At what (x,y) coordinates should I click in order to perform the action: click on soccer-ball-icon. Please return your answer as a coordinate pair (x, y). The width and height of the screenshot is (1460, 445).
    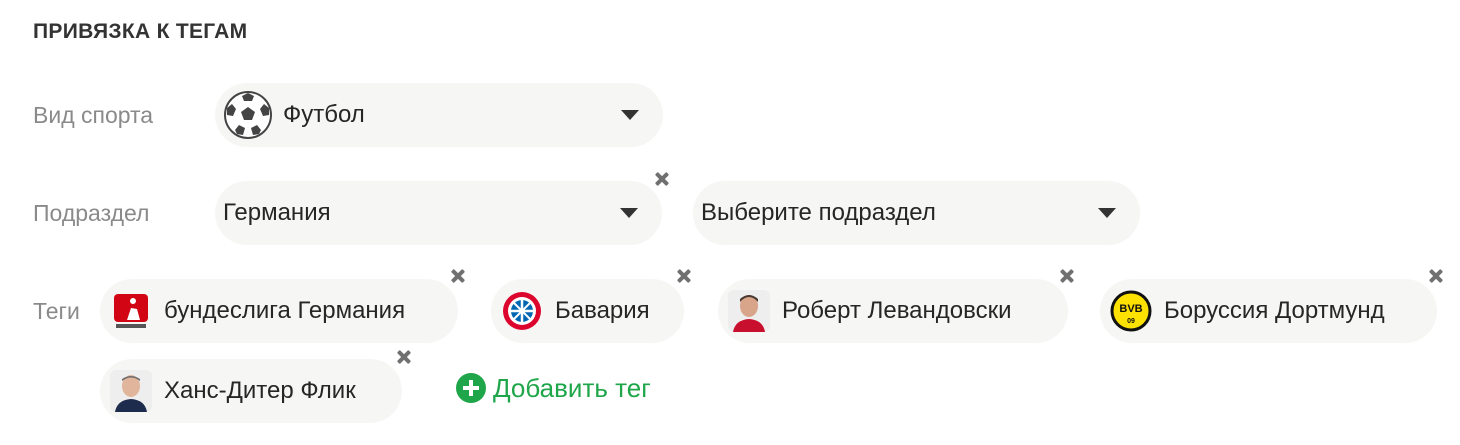
    Looking at the image, I should click on (248, 115).